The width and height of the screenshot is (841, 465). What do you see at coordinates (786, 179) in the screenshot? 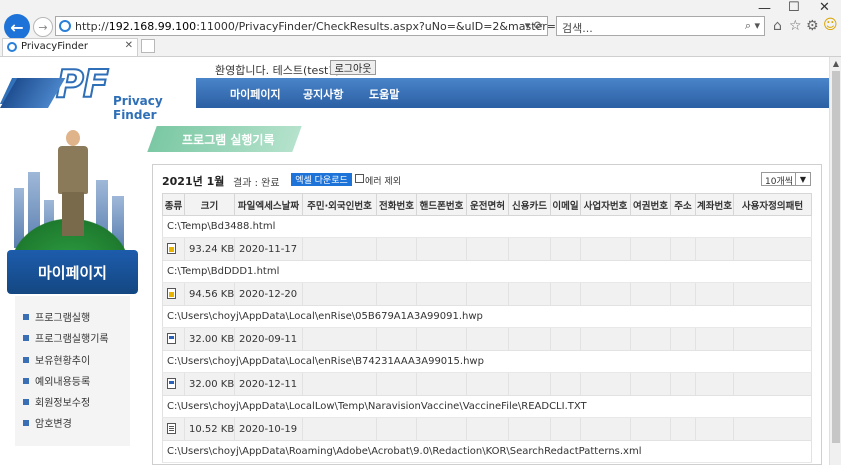
I see `page-size-select: 10개씩 ▼` at bounding box center [786, 179].